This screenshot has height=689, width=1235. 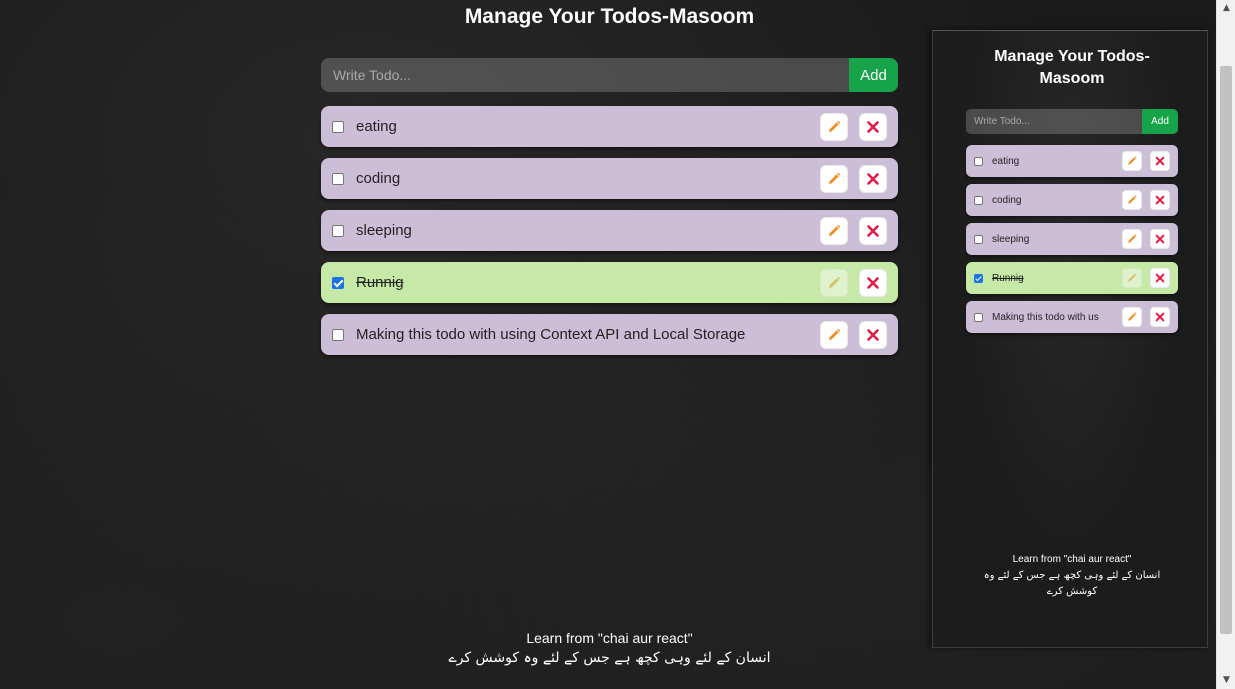 I want to click on preview-title: Manage Your Todos-Masoom, so click(x=1072, y=67).